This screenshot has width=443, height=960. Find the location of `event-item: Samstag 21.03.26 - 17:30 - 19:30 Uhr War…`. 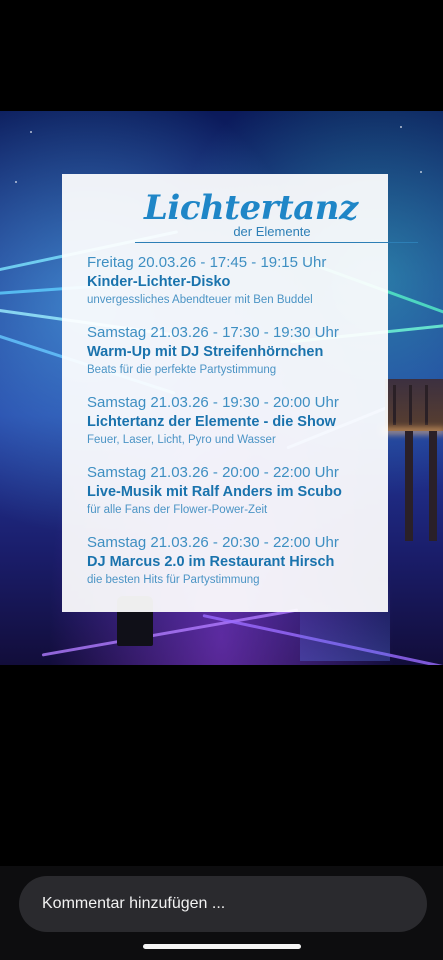

event-item: Samstag 21.03.26 - 17:30 - 19:30 Uhr War… is located at coordinates (237, 358).